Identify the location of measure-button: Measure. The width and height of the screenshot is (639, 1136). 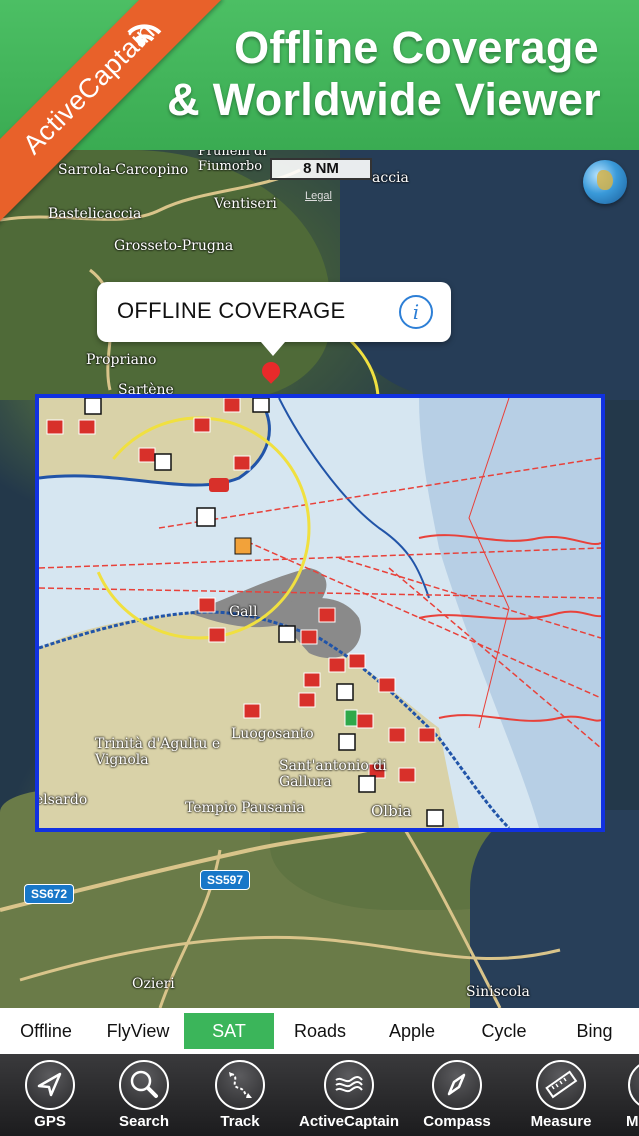
(561, 1095).